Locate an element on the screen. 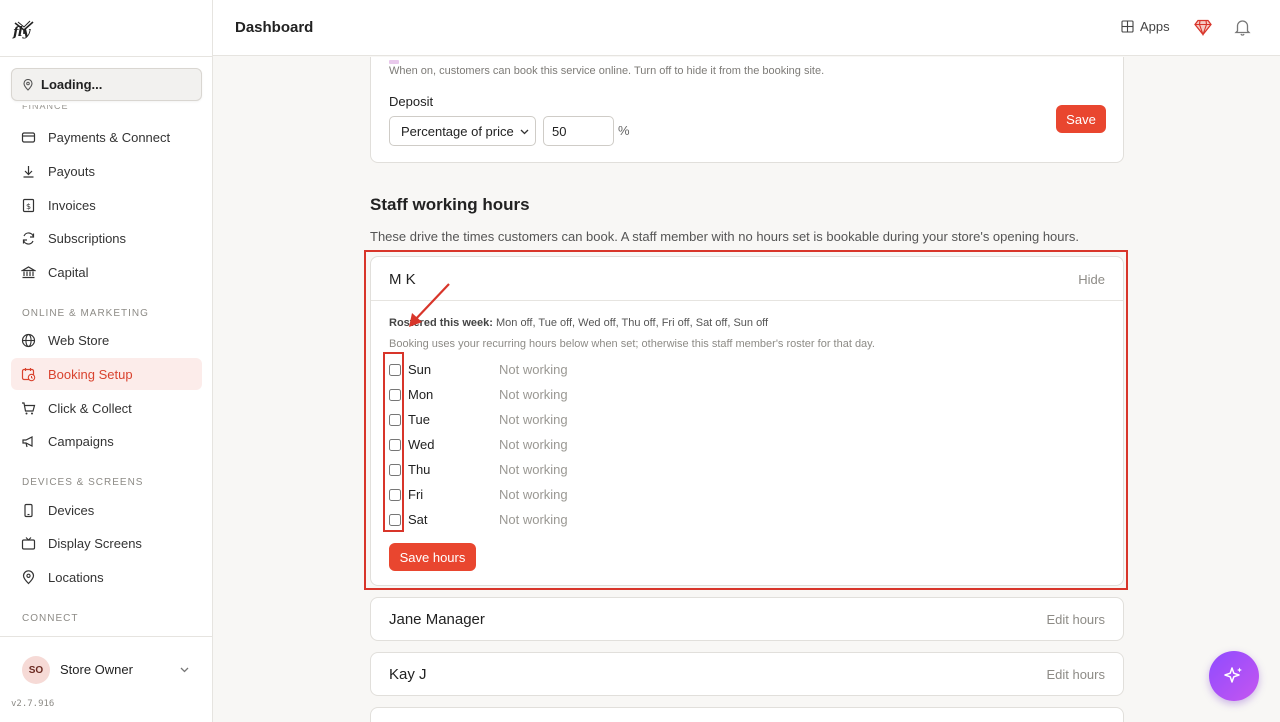  staff-hours-title: Staff working hours is located at coordinates (450, 204).